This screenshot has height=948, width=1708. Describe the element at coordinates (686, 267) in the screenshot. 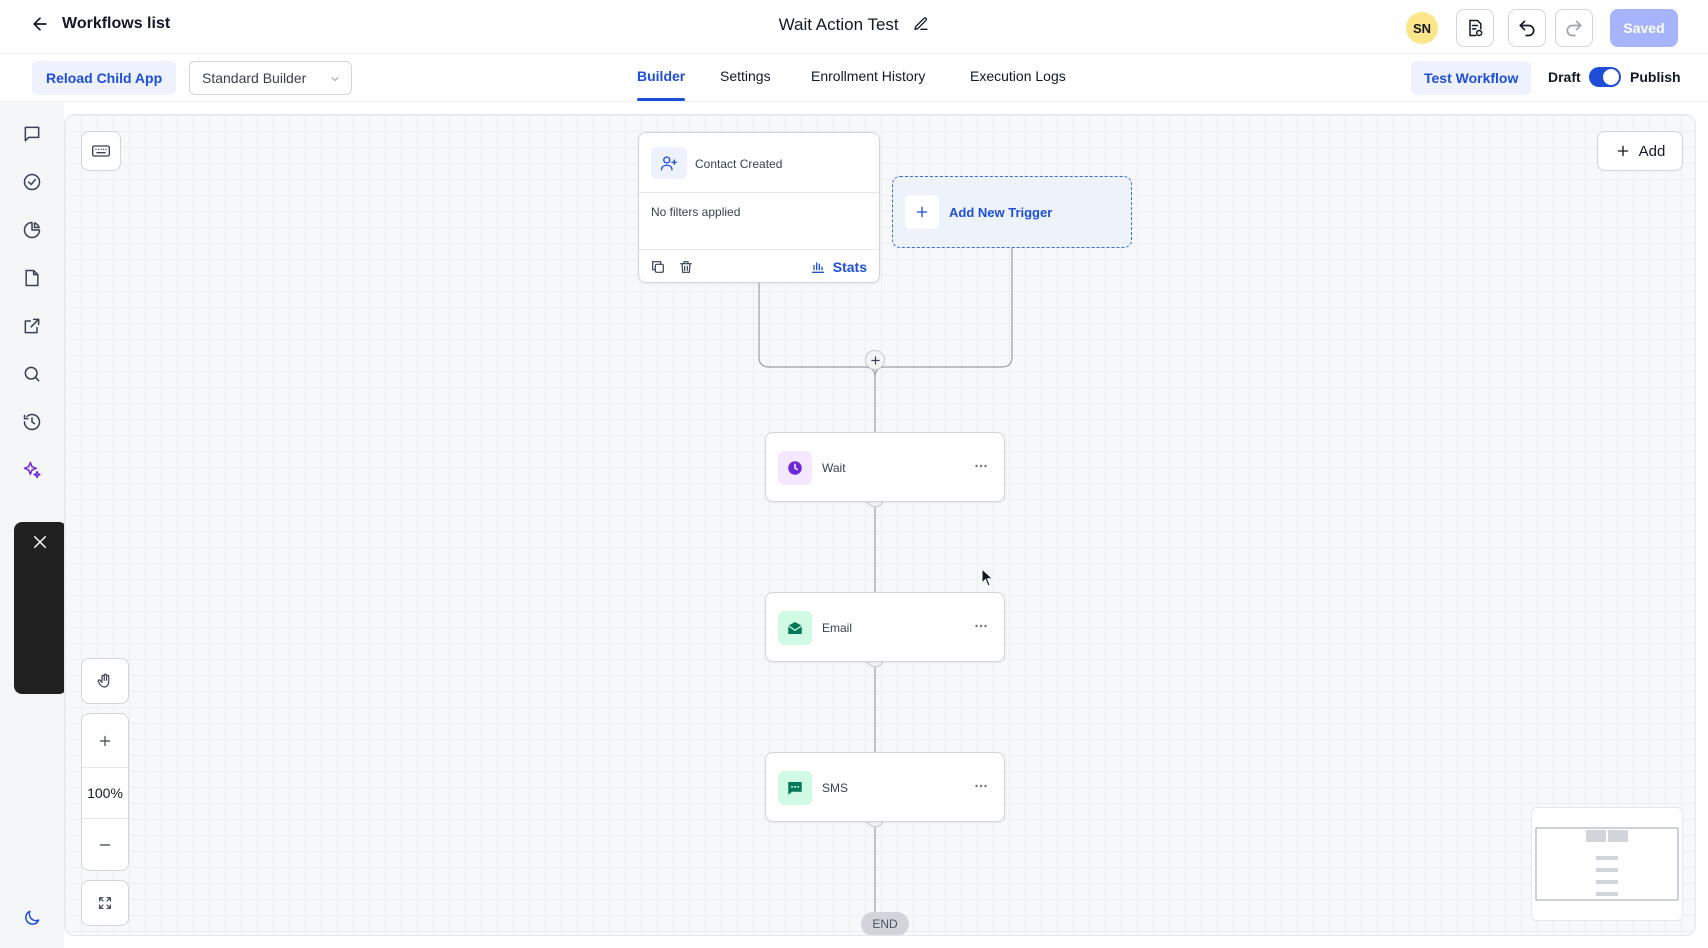

I see `trash-icon` at that location.